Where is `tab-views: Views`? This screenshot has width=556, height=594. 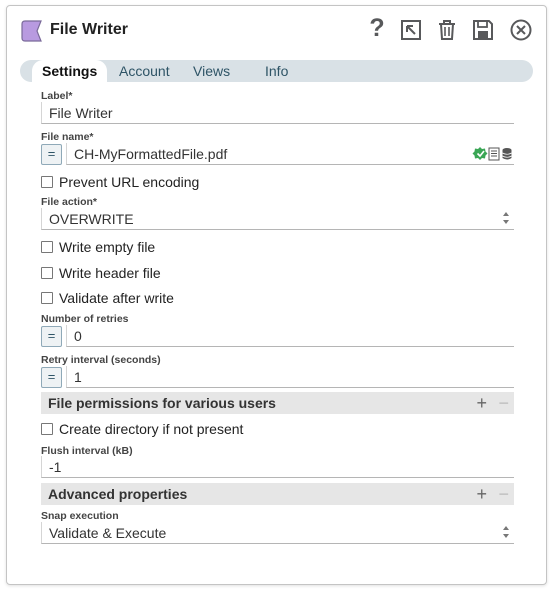 tab-views: Views is located at coordinates (211, 71).